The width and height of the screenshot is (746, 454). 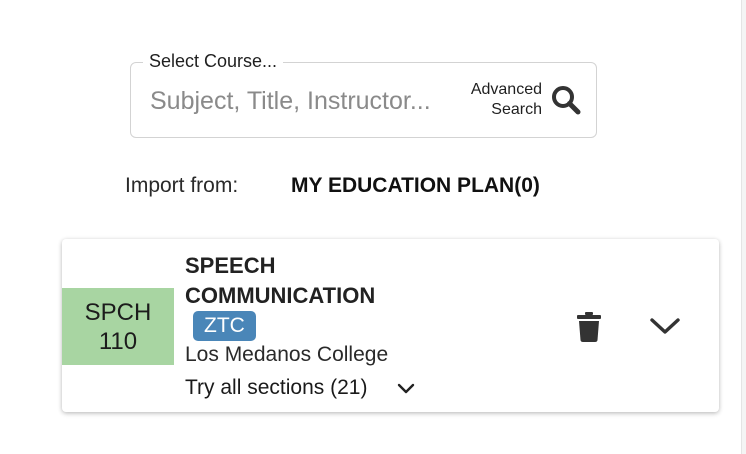 I want to click on college-name: Los Medanos College, so click(x=287, y=354).